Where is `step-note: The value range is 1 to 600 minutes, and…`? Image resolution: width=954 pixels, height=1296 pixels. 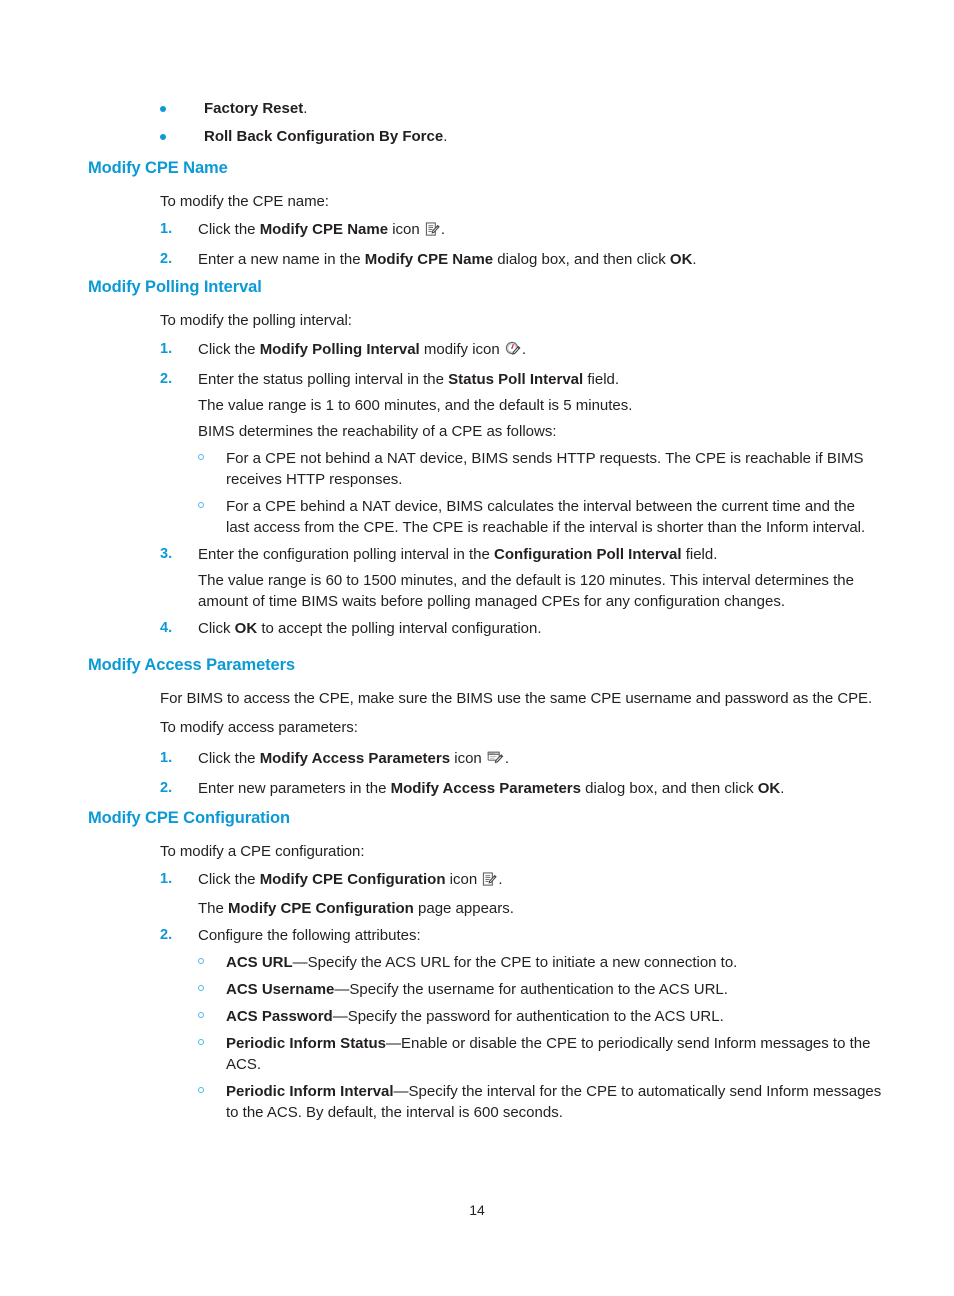
step-note: The value range is 1 to 600 minutes, and… is located at coordinates (415, 405).